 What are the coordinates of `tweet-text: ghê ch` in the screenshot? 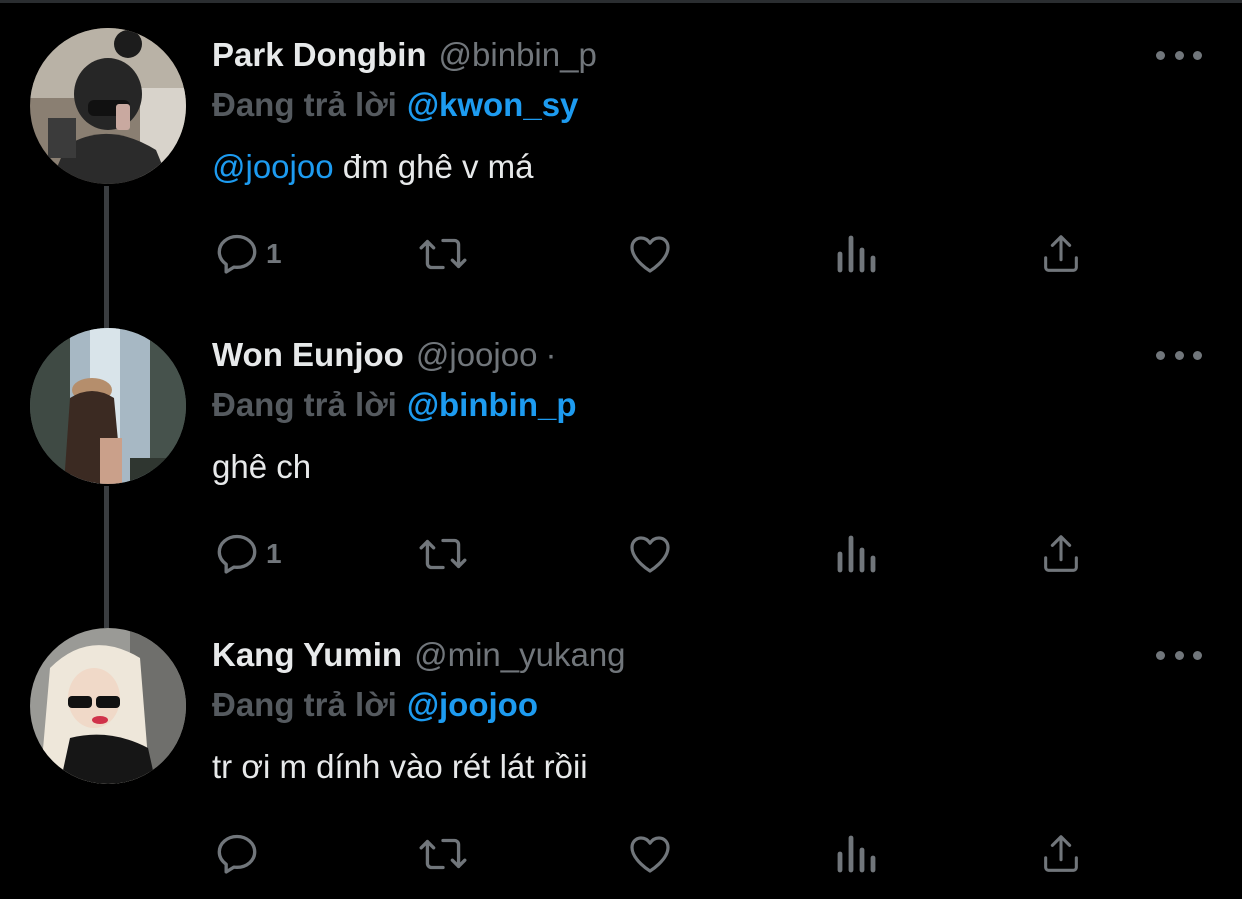 It's located at (261, 470).